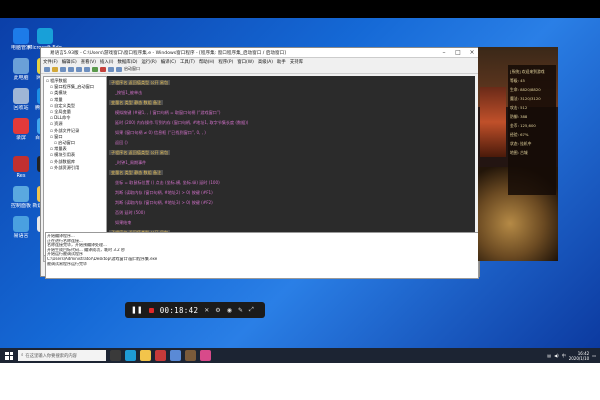 The image size is (600, 400). I want to click on clock-date: 2020/1/10, so click(579, 358).